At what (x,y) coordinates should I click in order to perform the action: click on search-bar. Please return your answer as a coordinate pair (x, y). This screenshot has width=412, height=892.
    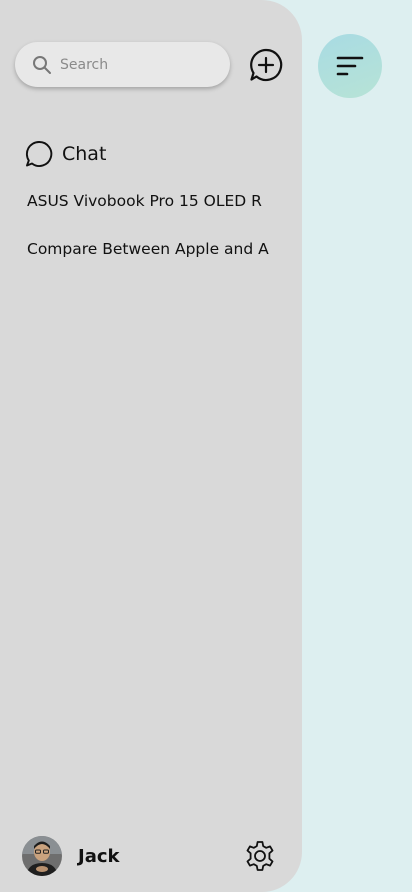
    Looking at the image, I should click on (122, 64).